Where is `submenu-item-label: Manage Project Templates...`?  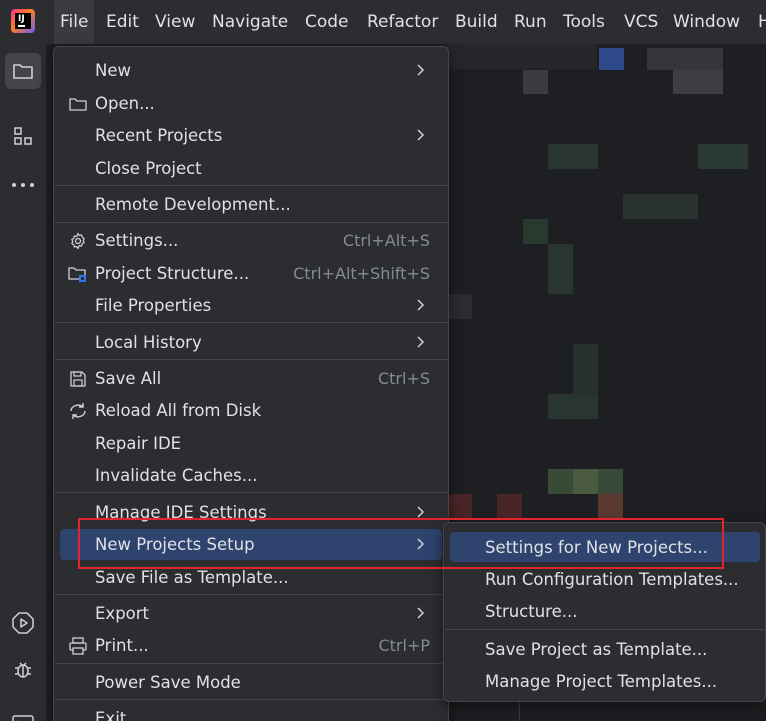 submenu-item-label: Manage Project Templates... is located at coordinates (601, 681).